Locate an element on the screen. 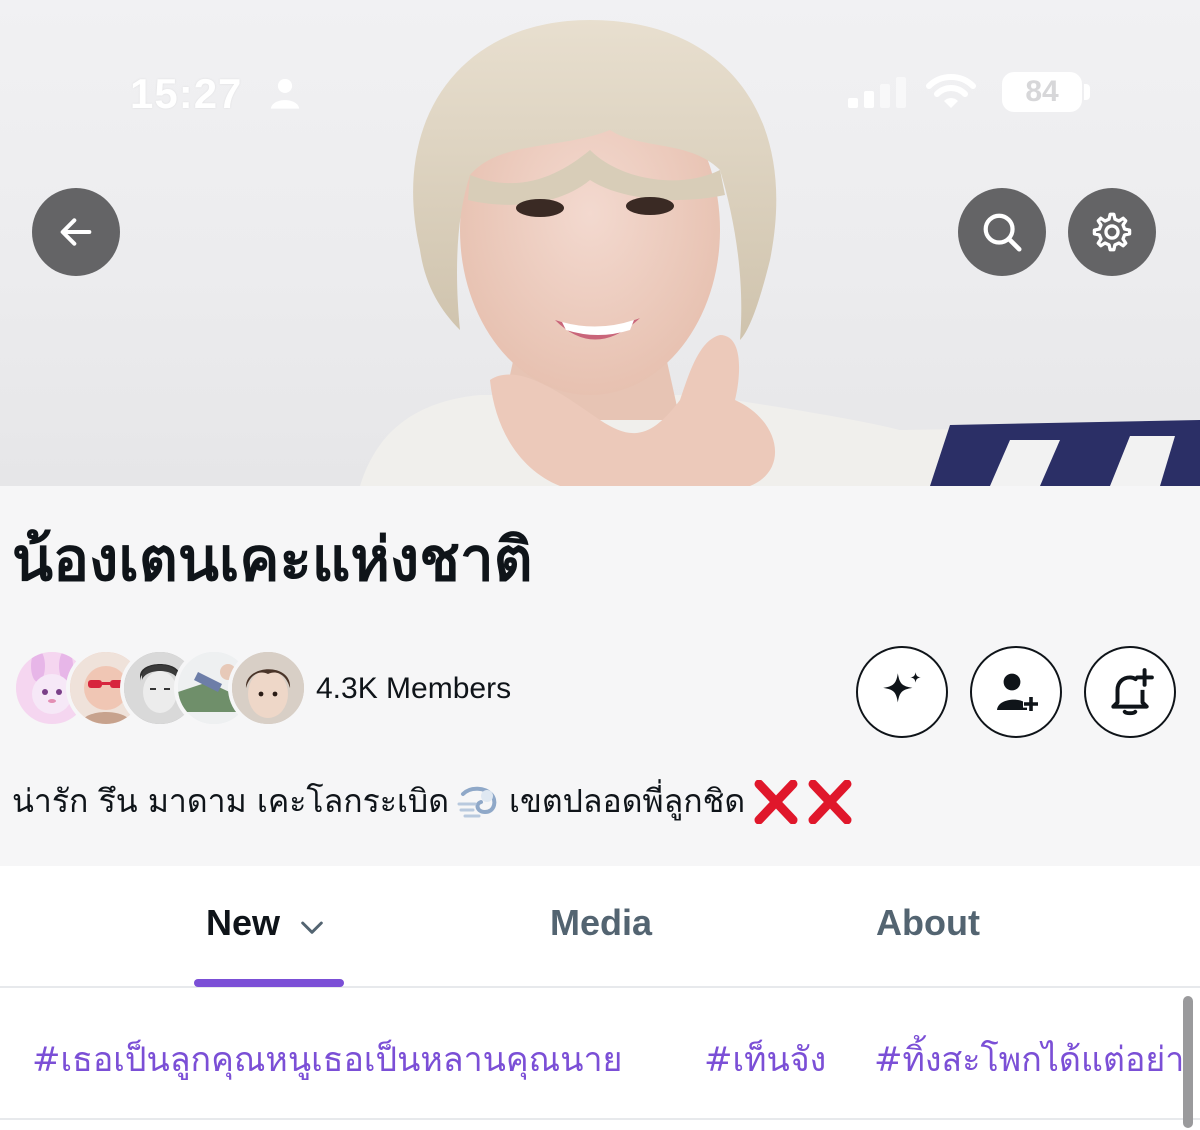 Image resolution: width=1200 pixels, height=1130 pixels. battery-level: 84 is located at coordinates (1042, 91).